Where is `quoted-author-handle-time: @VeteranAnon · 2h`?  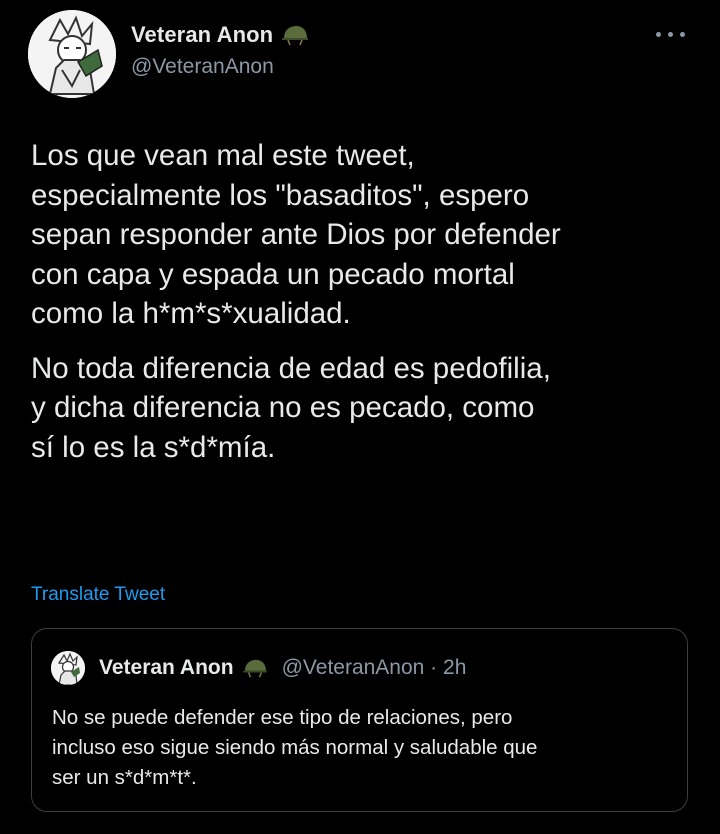
quoted-author-handle-time: @VeteranAnon · 2h is located at coordinates (374, 668).